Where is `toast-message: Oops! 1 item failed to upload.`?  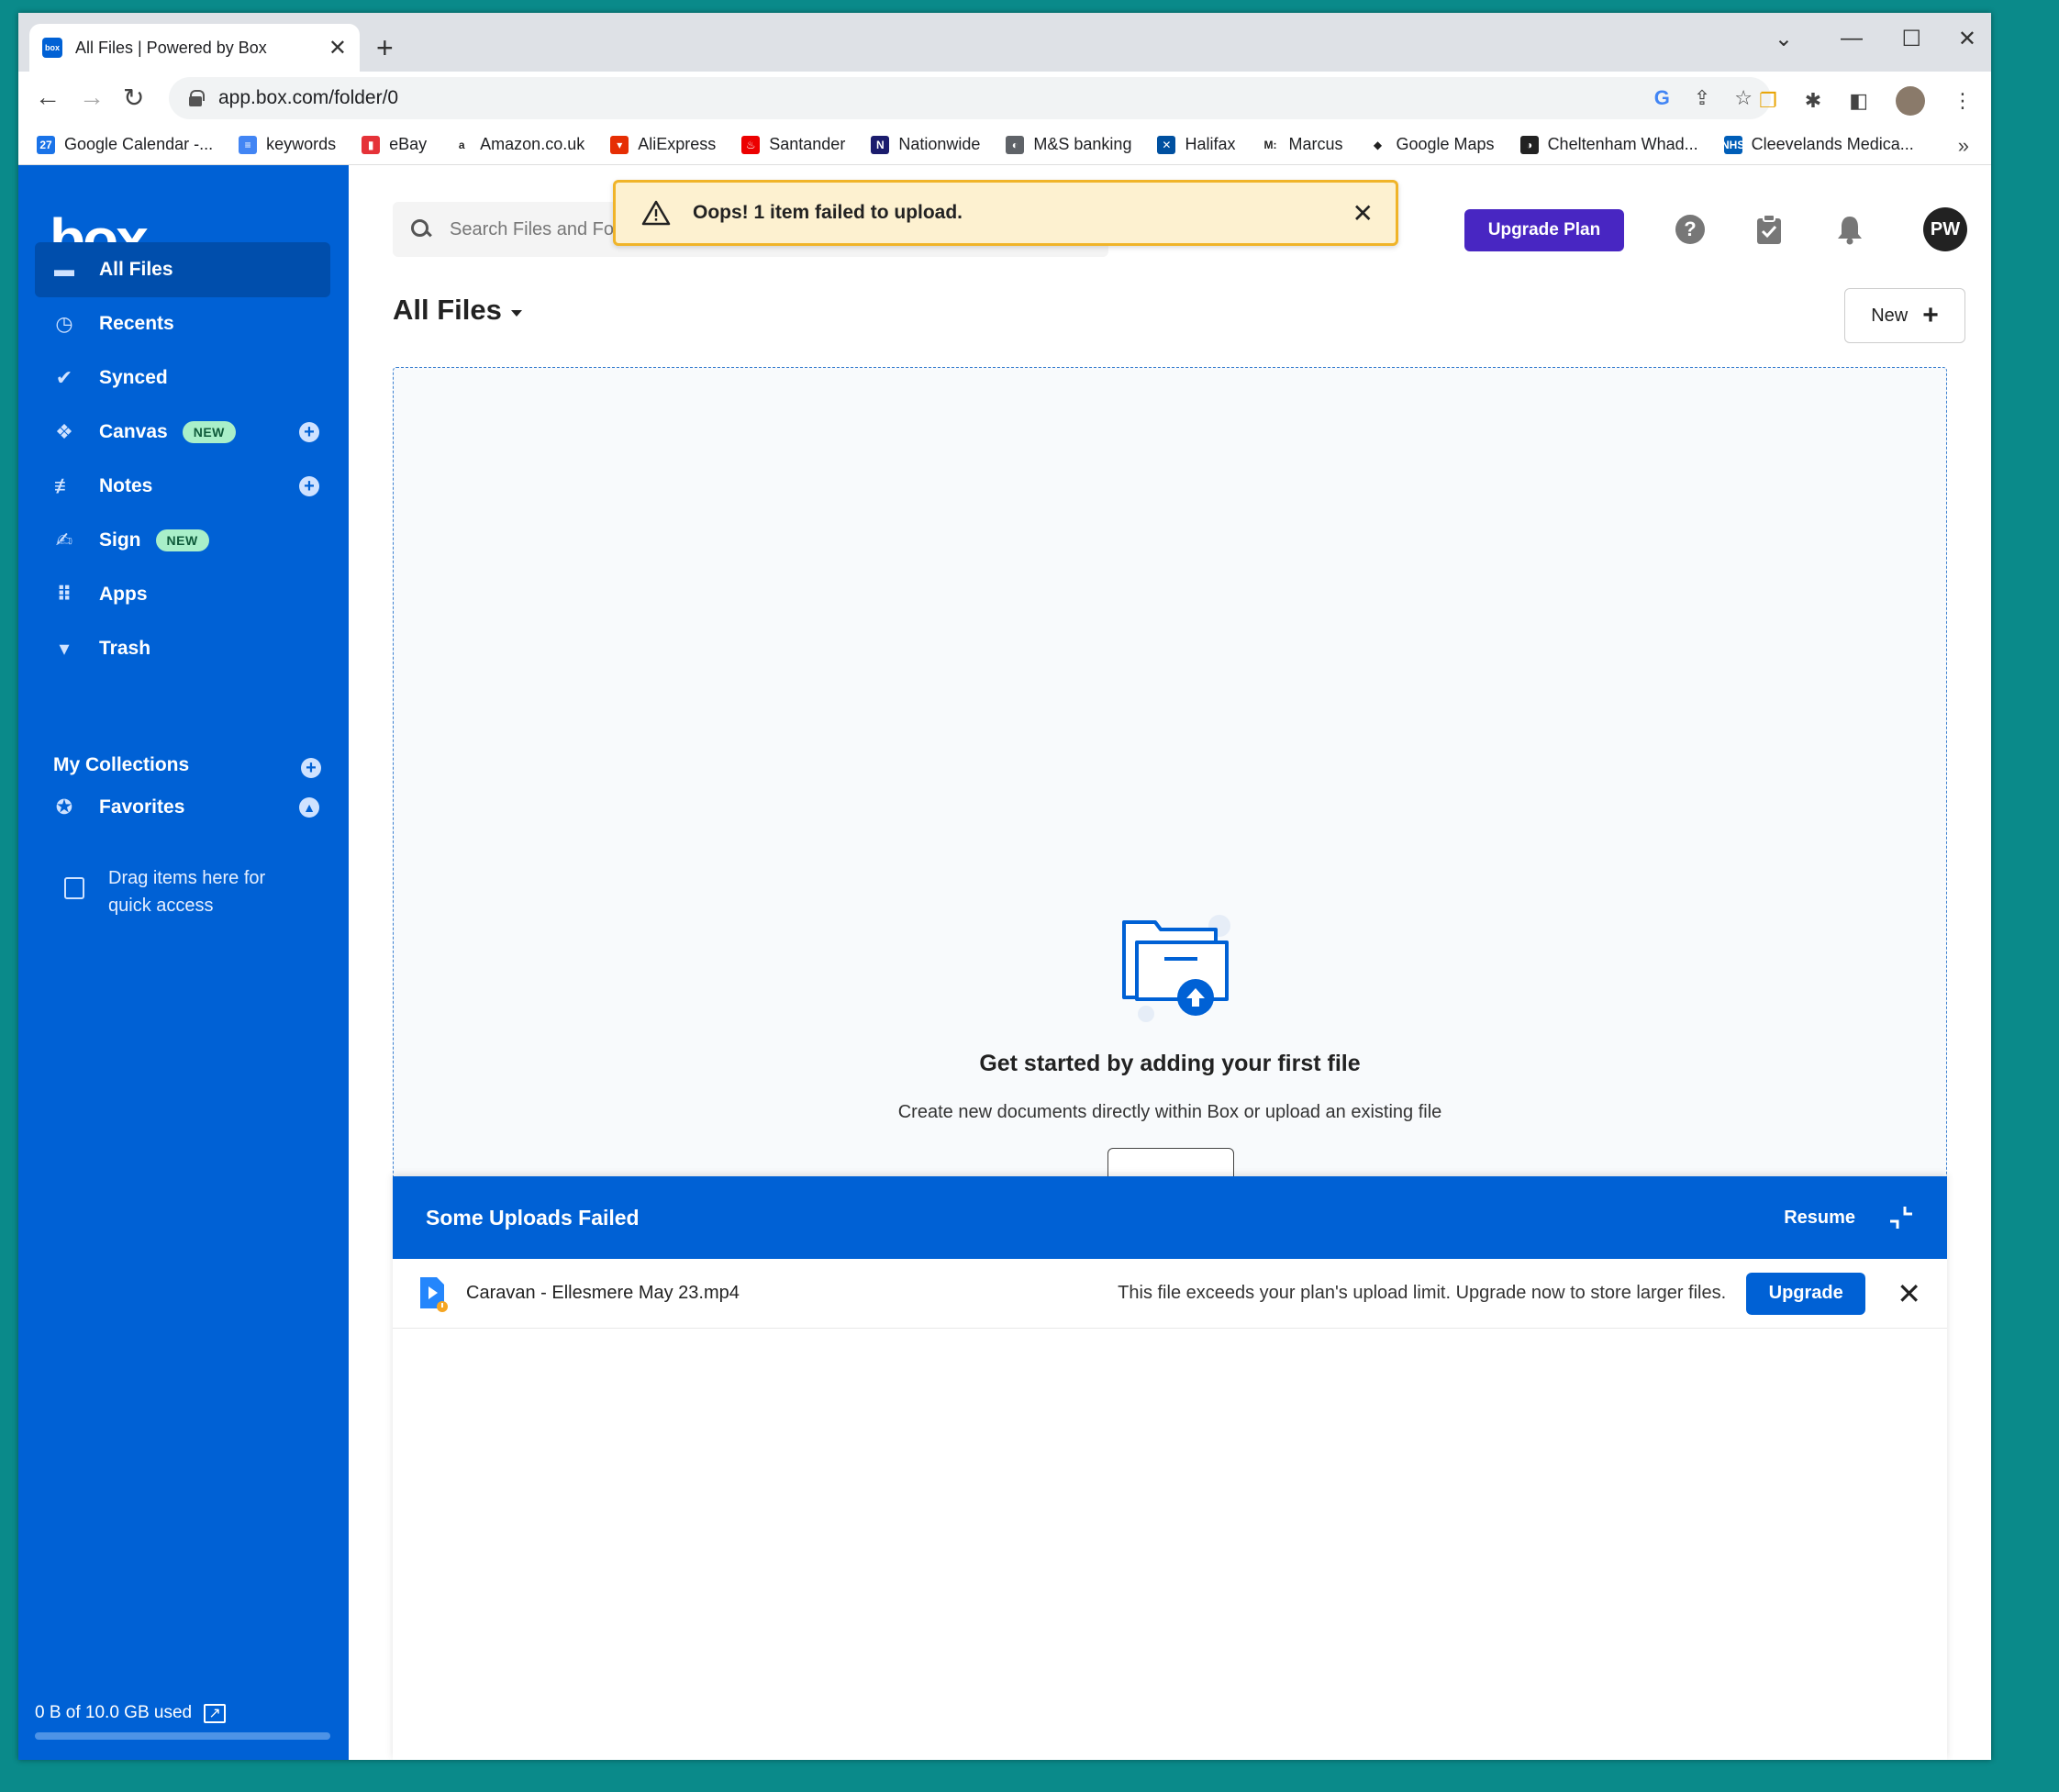
toast-message: Oops! 1 item failed to upload. is located at coordinates (828, 212).